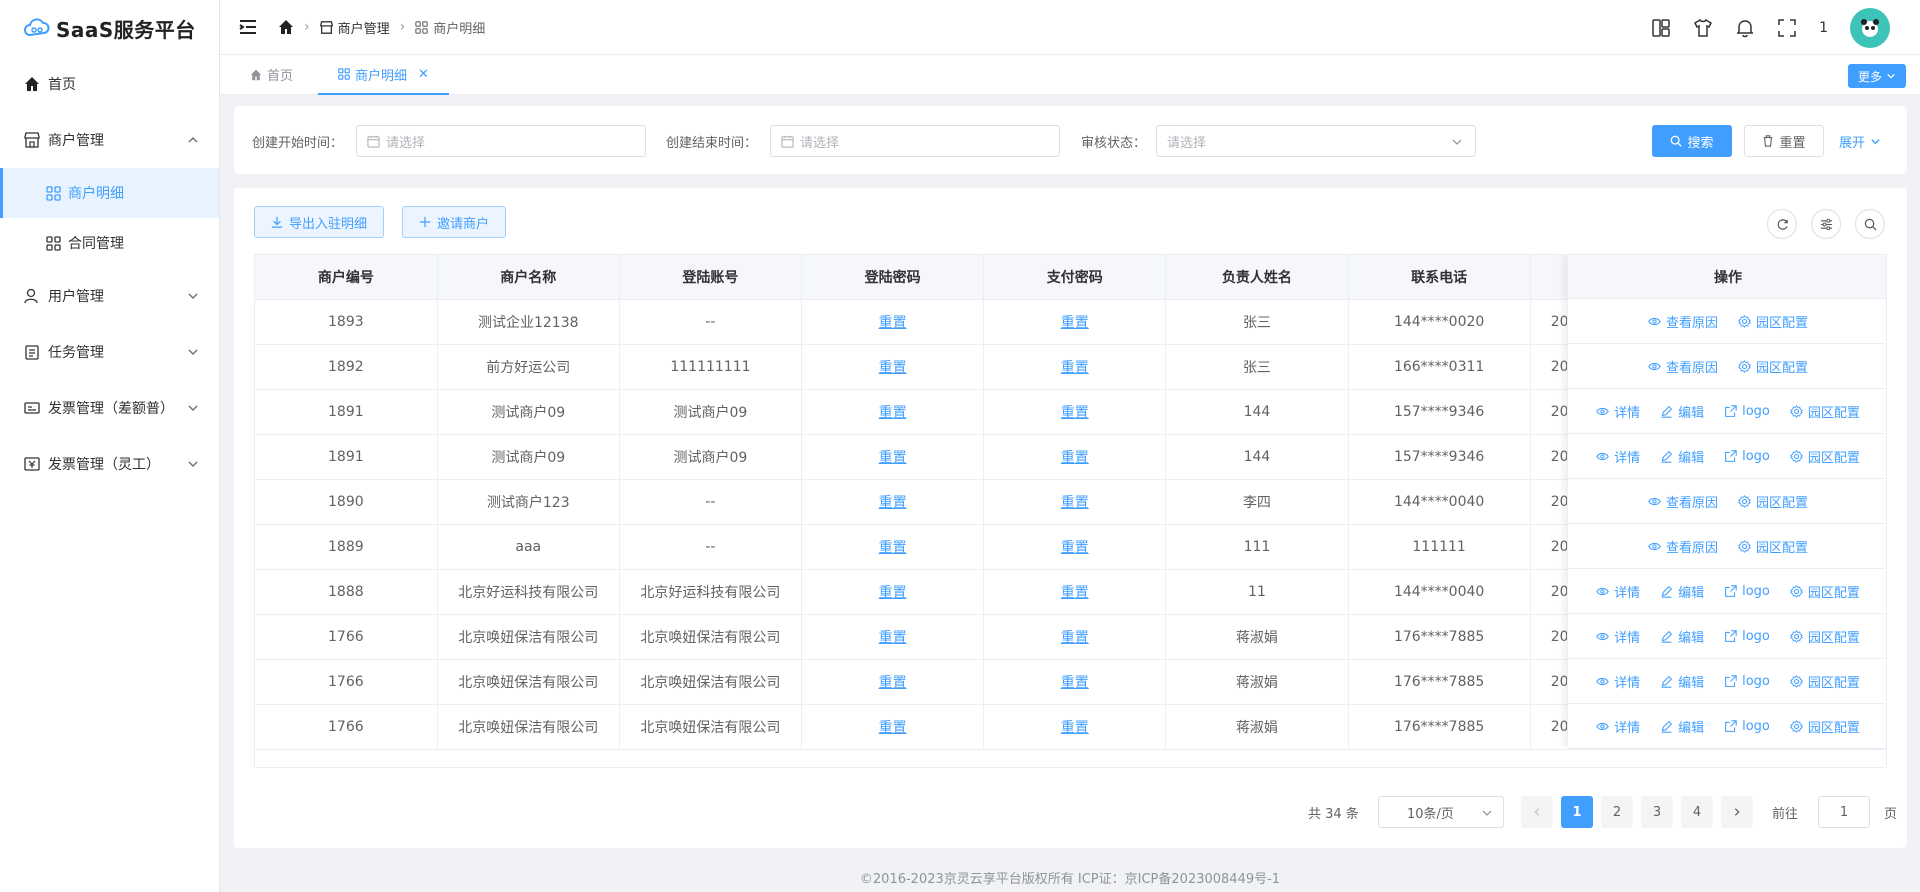  What do you see at coordinates (423, 74) in the screenshot?
I see `close-icon: ✕` at bounding box center [423, 74].